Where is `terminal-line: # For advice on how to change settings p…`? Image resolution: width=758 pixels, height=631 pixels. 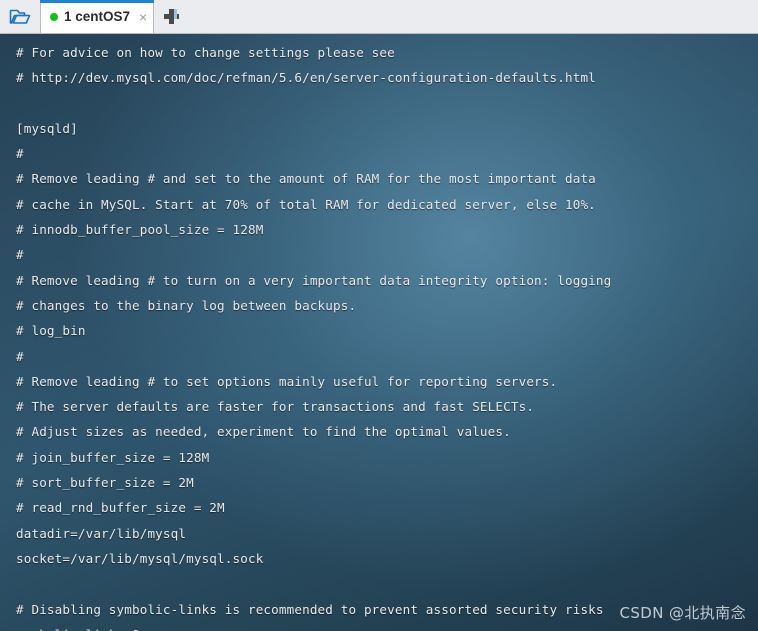
terminal-line: # For advice on how to change settings p… is located at coordinates (205, 52).